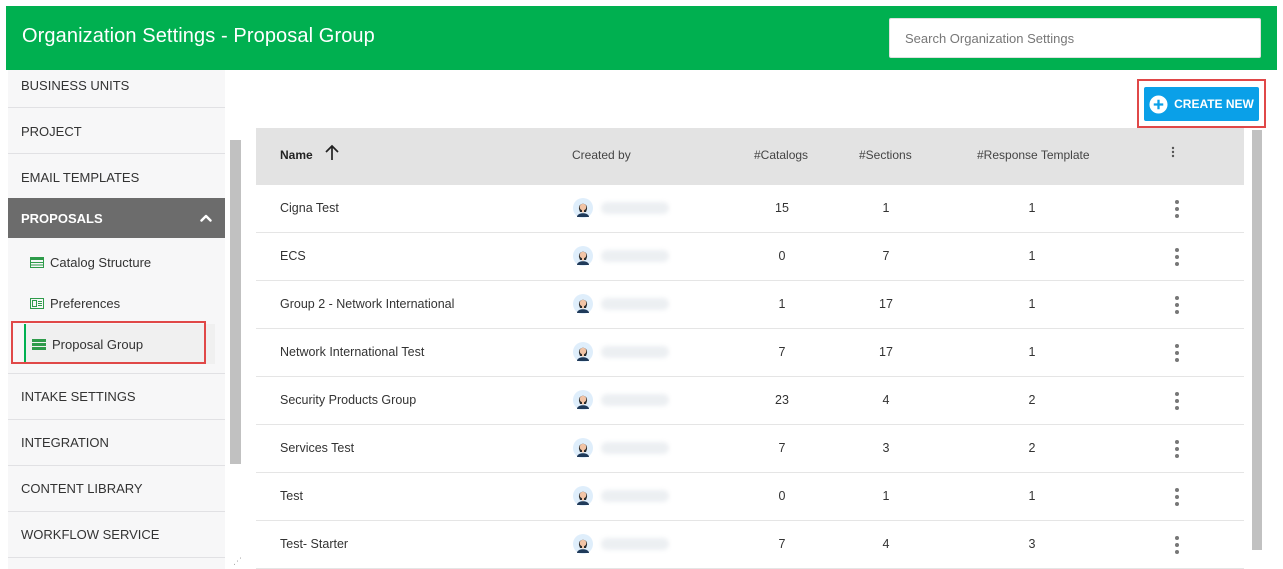 Image resolution: width=1283 pixels, height=569 pixels. I want to click on sidebar-item-business-units: BUSINESS UNITS, so click(116, 84).